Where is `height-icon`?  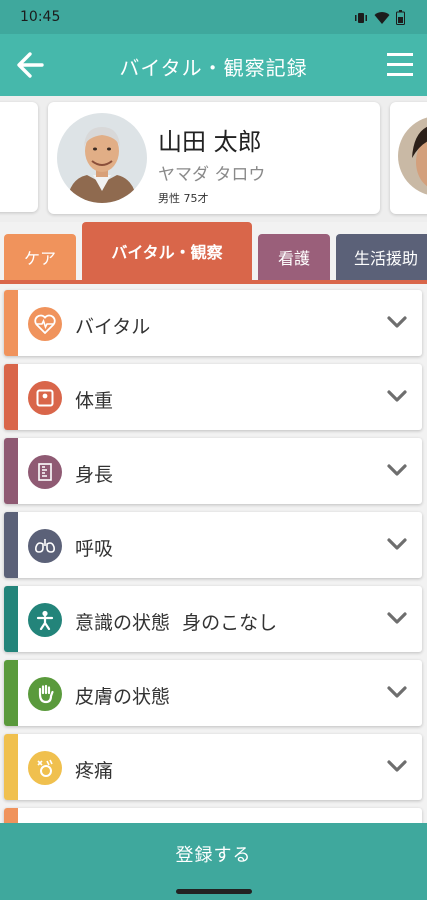
height-icon is located at coordinates (45, 472).